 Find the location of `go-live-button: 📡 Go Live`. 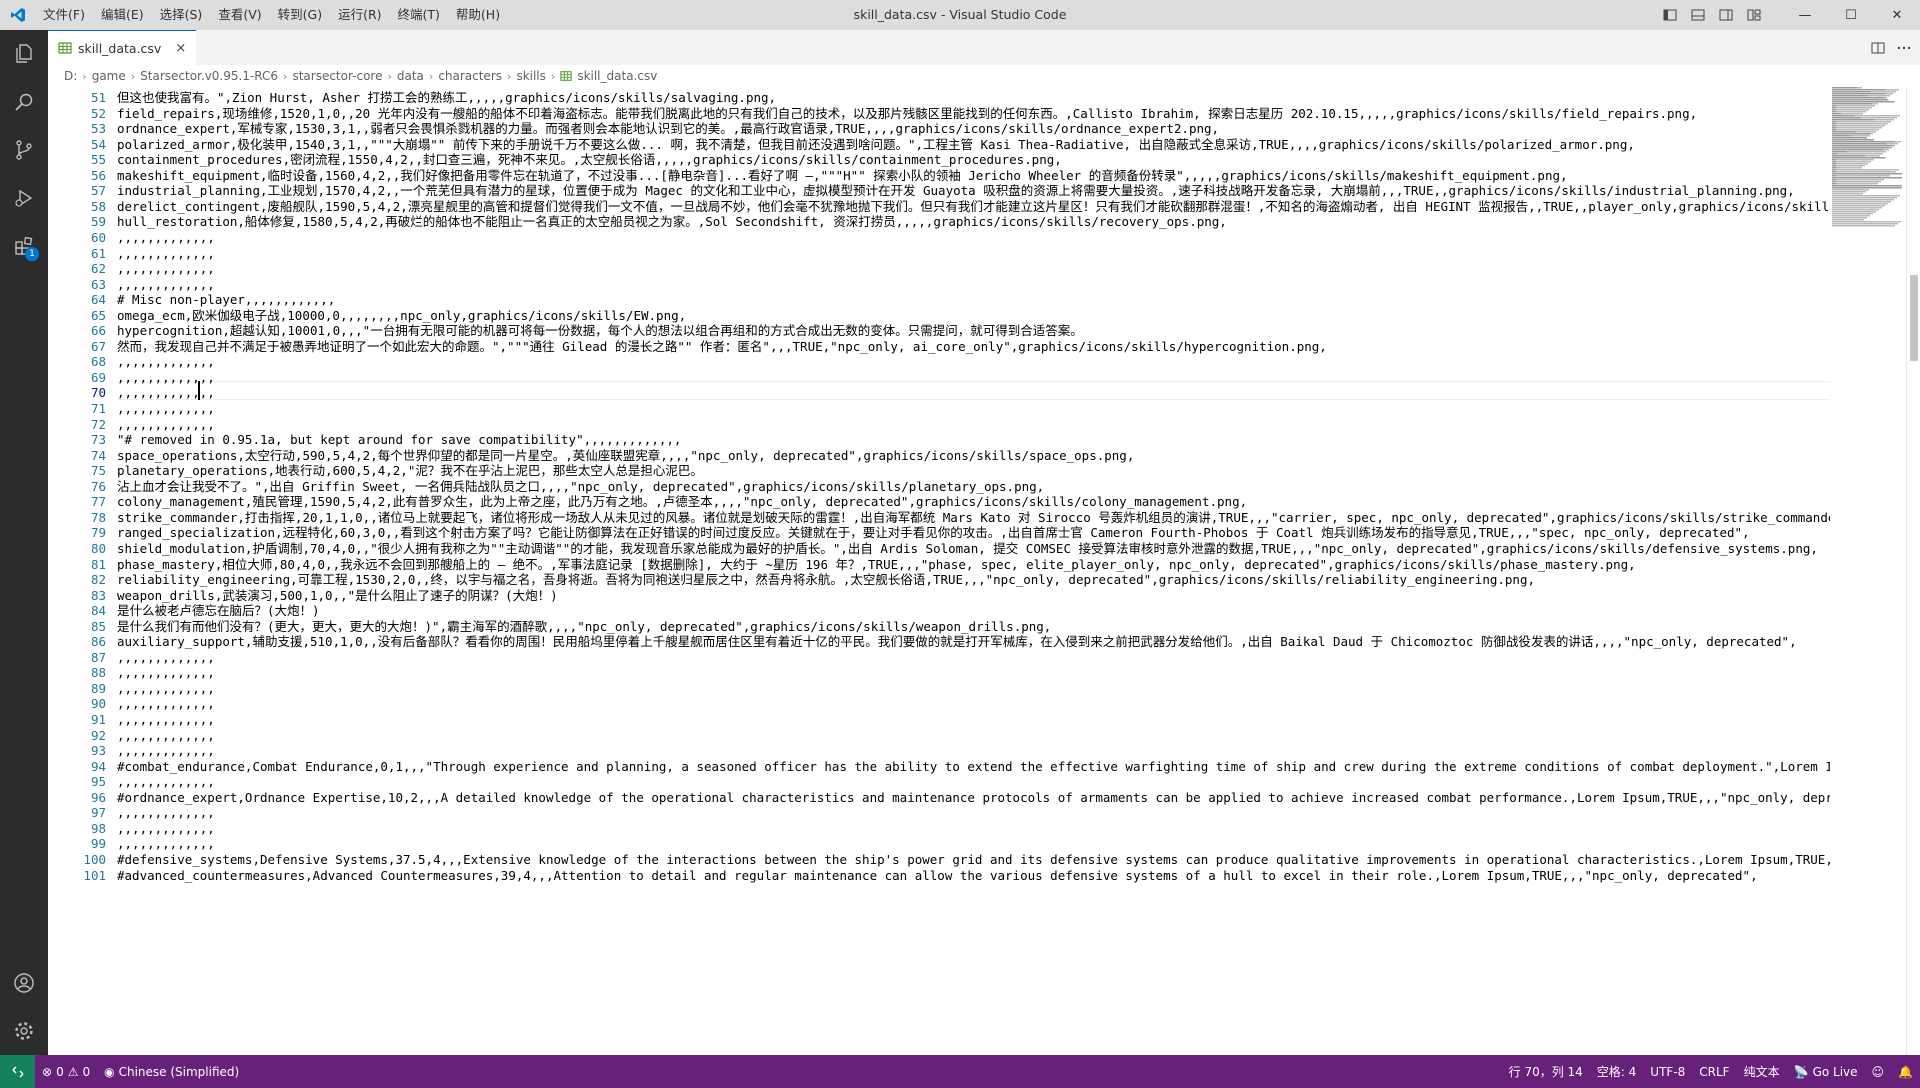

go-live-button: 📡 Go Live is located at coordinates (1826, 1072).